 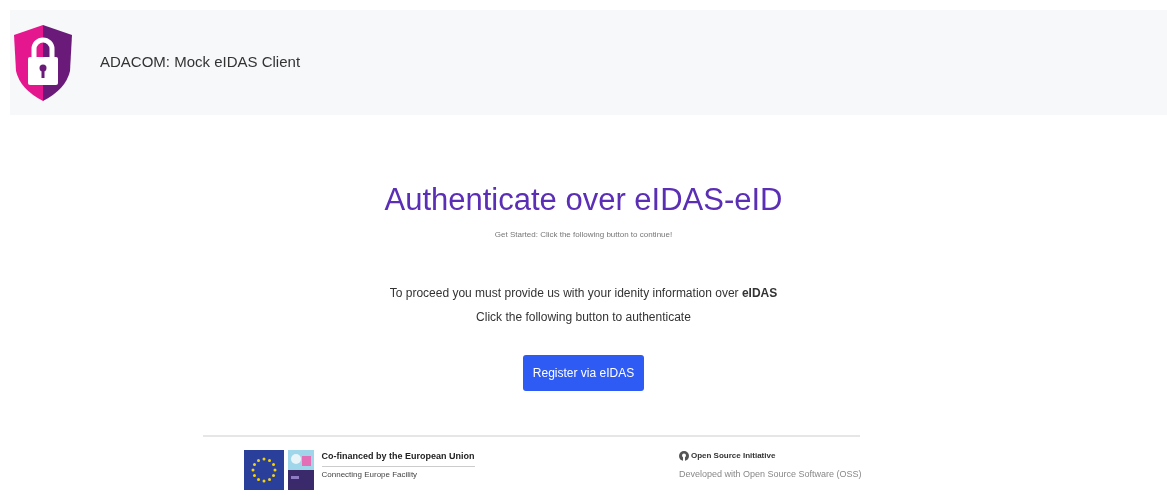 What do you see at coordinates (370, 474) in the screenshot?
I see `eu-funding-subtitle: Connecting Europe Facility` at bounding box center [370, 474].